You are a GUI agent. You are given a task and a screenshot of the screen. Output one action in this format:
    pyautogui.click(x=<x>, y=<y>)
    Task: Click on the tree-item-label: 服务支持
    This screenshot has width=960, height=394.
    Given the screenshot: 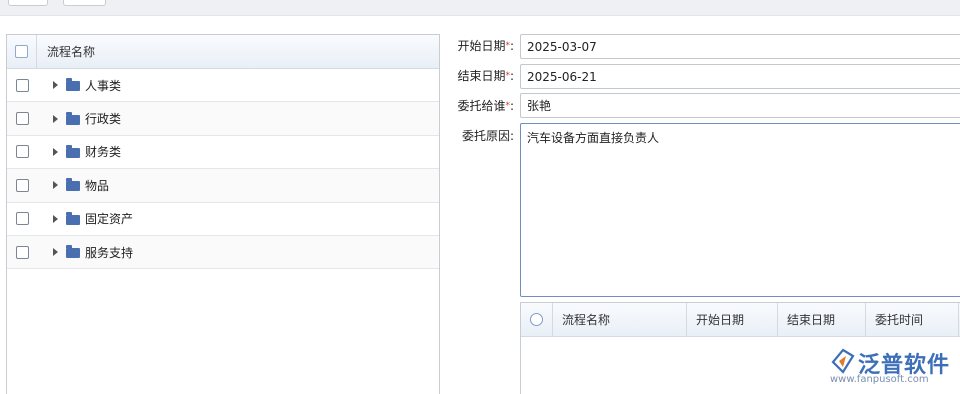 What is the action you would take?
    pyautogui.click(x=109, y=252)
    